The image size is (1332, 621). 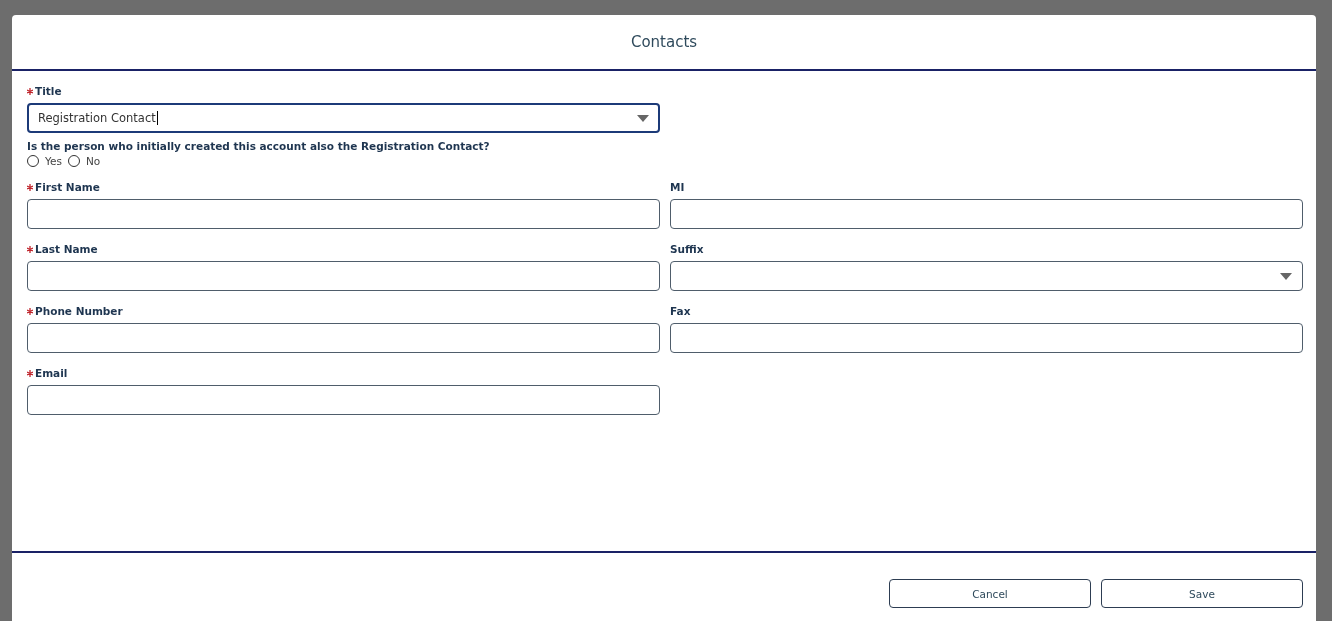 What do you see at coordinates (664, 42) in the screenshot?
I see `dialog-title: Contacts` at bounding box center [664, 42].